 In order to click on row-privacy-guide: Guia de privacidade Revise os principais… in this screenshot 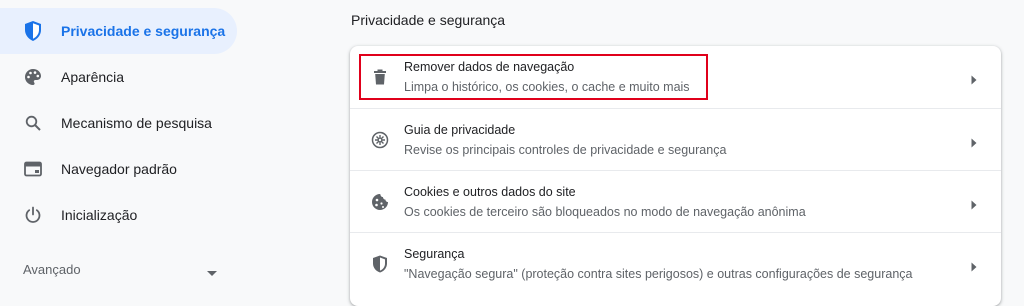, I will do `click(675, 139)`.